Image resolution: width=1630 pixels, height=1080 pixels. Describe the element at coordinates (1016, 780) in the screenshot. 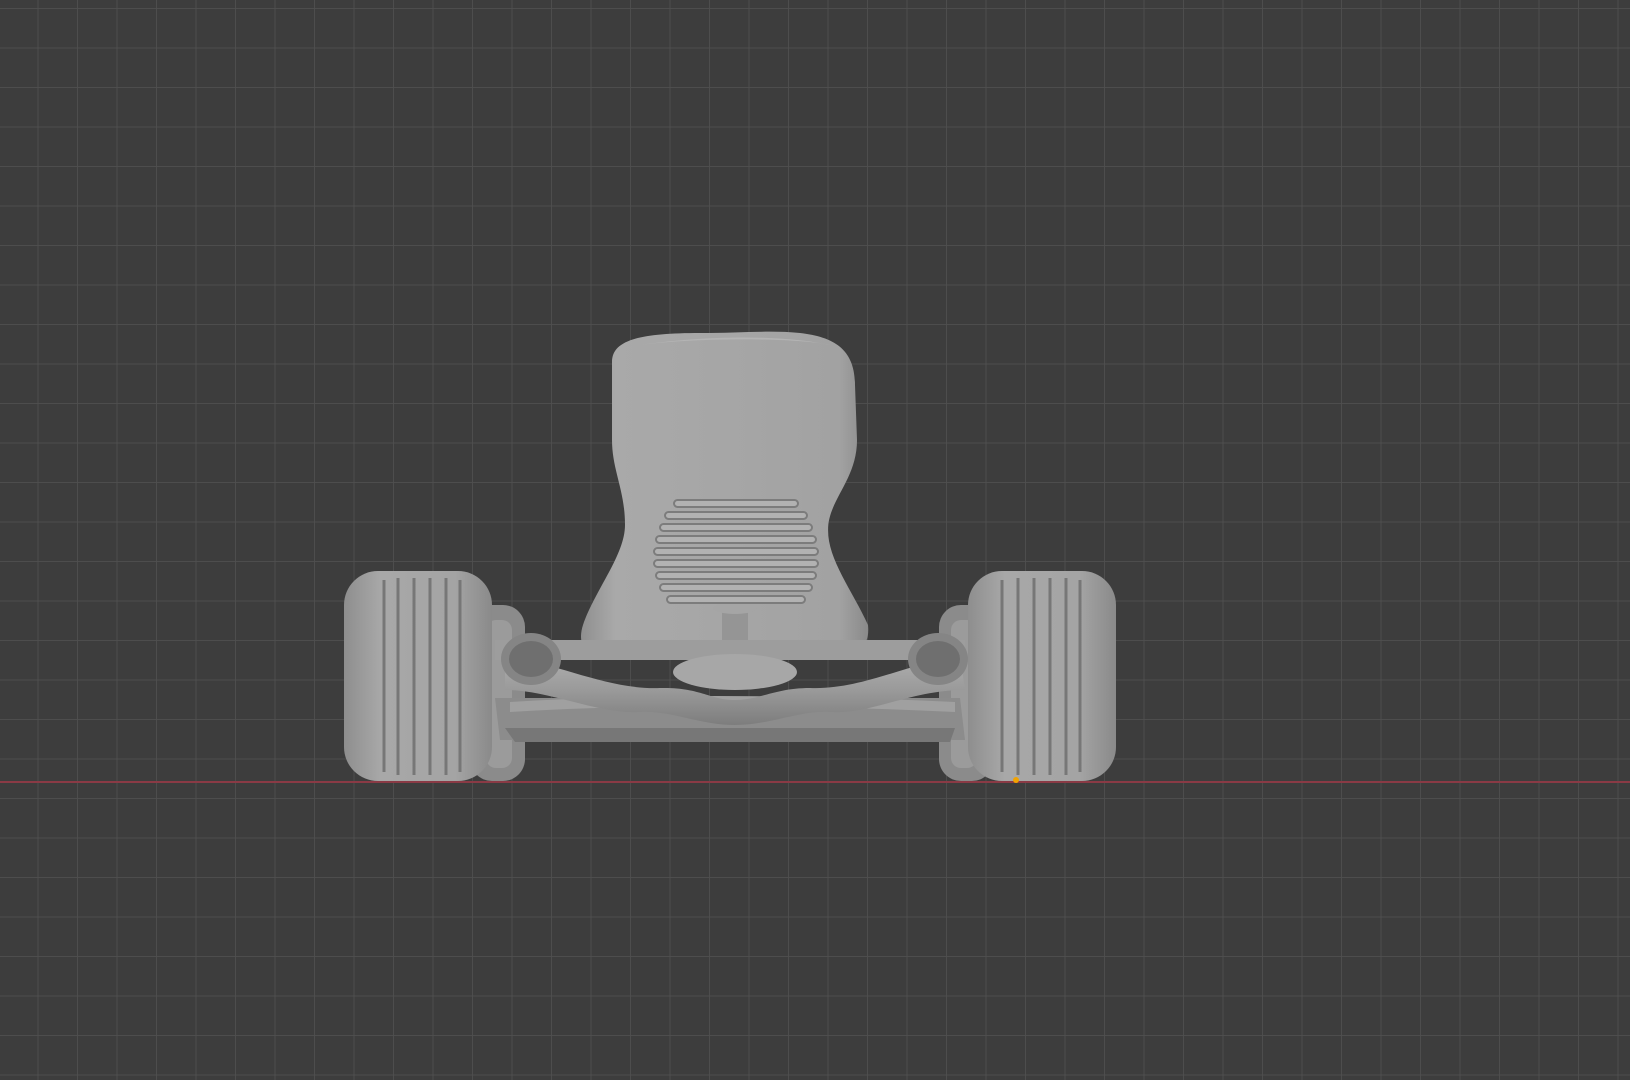

I see `origin-point` at that location.